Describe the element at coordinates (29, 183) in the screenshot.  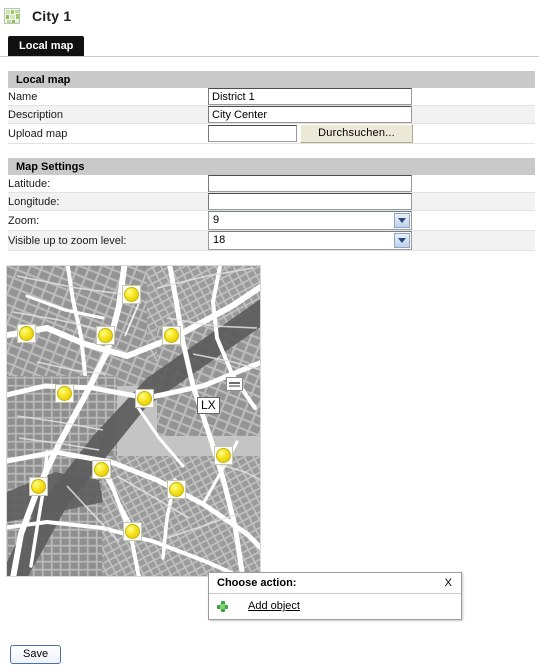
I see `label-latitude: Latitude:` at that location.